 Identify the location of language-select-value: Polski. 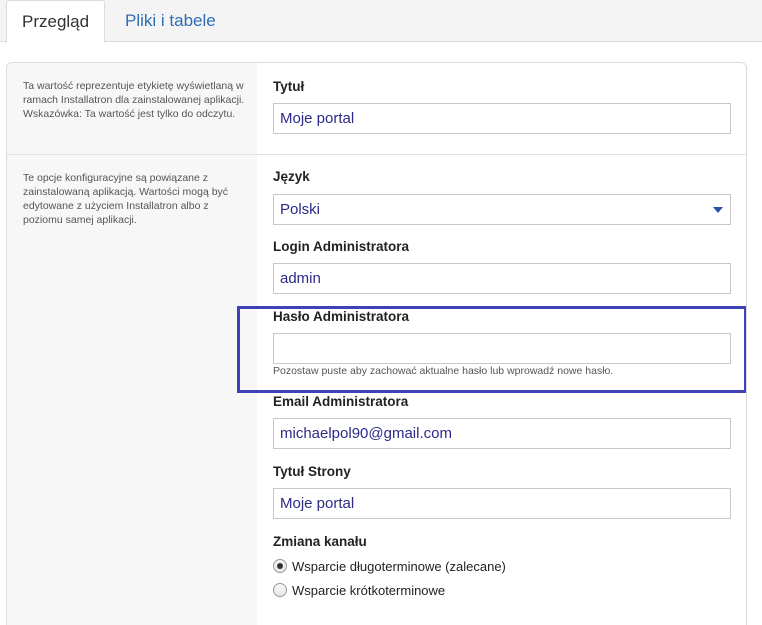
(300, 209).